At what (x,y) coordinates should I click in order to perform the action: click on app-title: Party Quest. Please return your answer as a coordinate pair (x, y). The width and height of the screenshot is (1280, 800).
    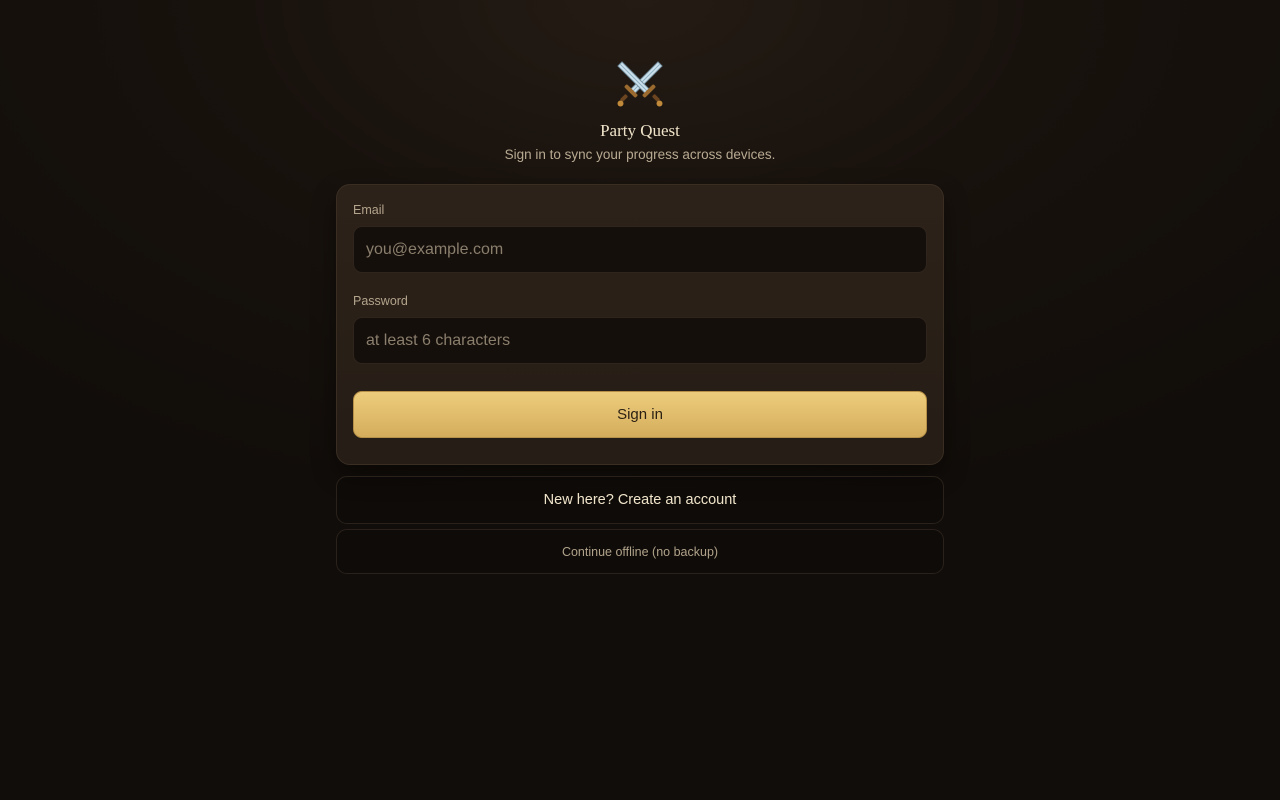
    Looking at the image, I should click on (640, 130).